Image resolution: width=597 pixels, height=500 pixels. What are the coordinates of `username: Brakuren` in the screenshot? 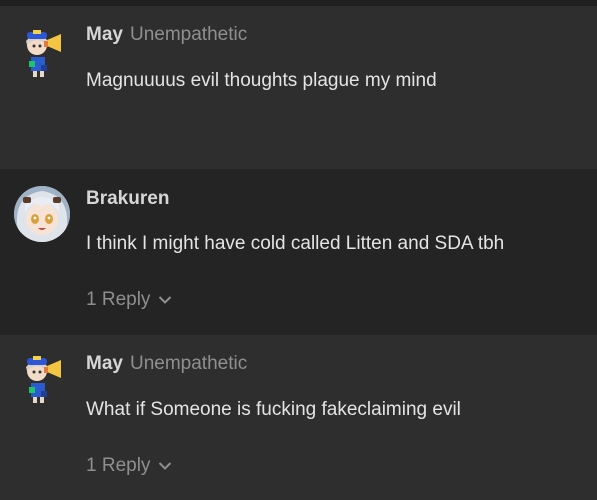 It's located at (127, 198).